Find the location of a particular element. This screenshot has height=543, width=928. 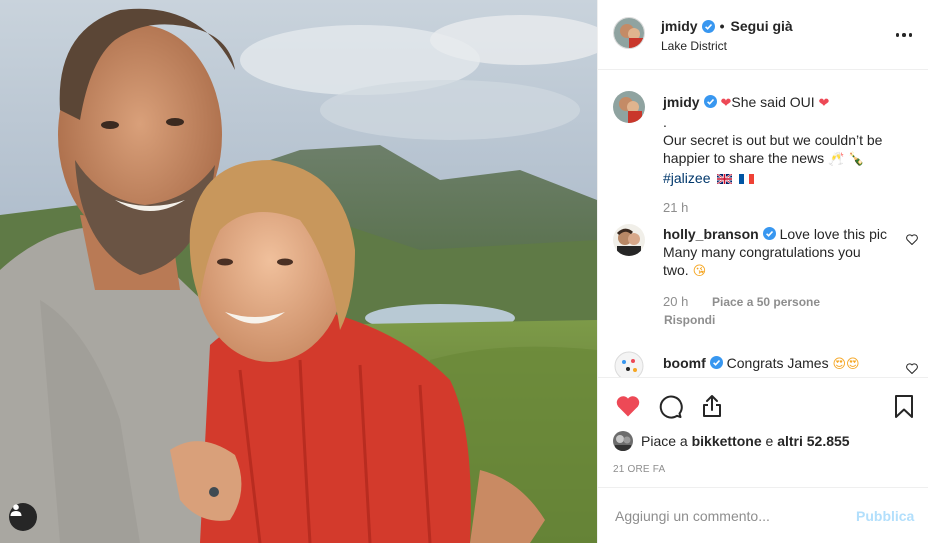

caption-line-4: happier to share the news is located at coordinates (744, 158).